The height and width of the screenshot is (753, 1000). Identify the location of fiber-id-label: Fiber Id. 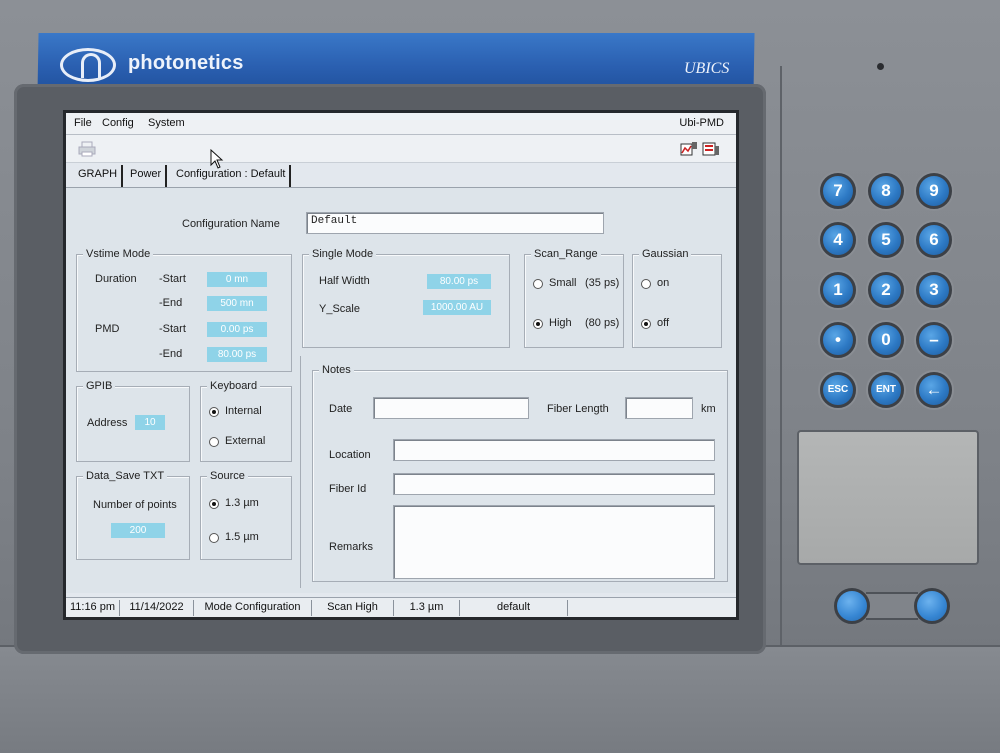
(348, 489).